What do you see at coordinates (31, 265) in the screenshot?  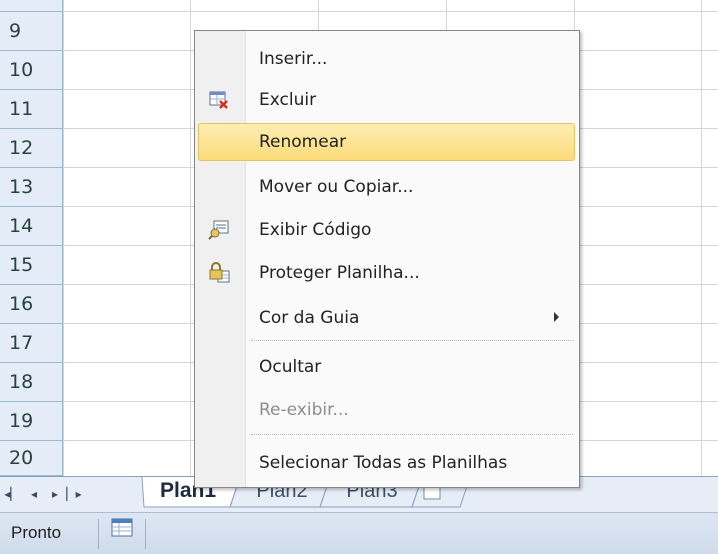 I see `row-header: 15` at bounding box center [31, 265].